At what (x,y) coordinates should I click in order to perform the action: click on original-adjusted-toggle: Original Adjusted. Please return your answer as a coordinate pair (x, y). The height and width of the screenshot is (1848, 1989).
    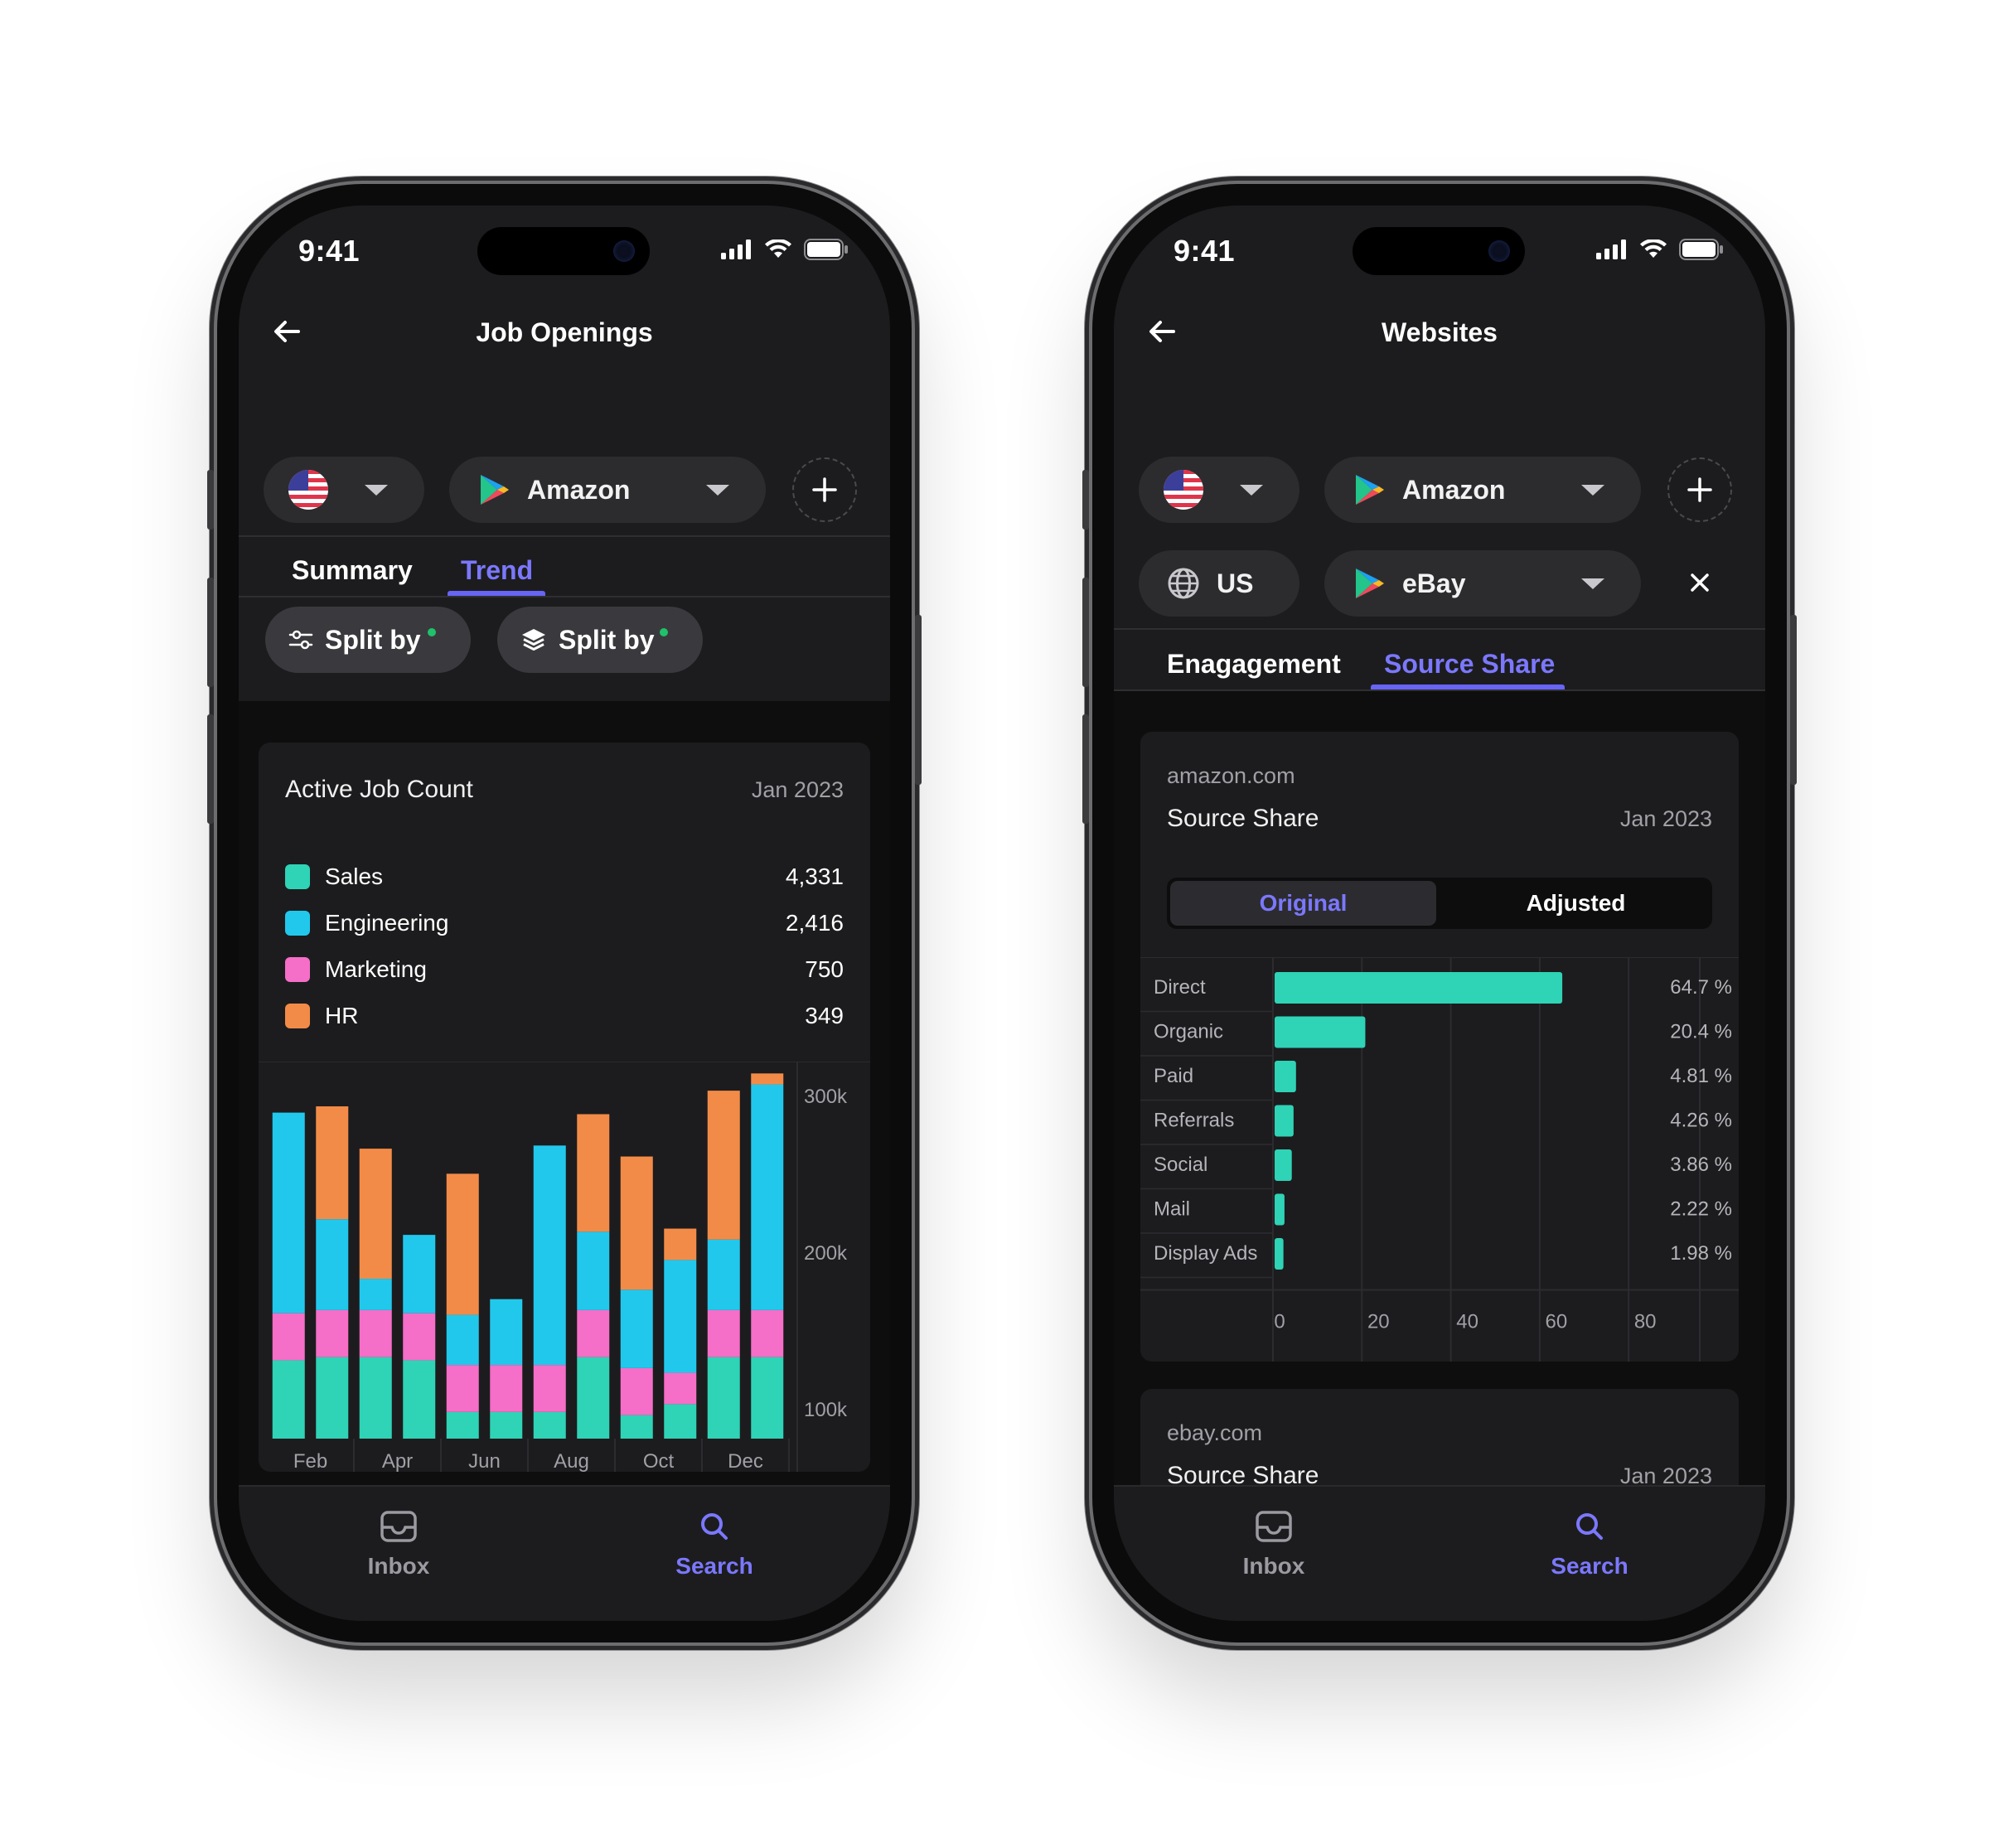
    Looking at the image, I should click on (1439, 903).